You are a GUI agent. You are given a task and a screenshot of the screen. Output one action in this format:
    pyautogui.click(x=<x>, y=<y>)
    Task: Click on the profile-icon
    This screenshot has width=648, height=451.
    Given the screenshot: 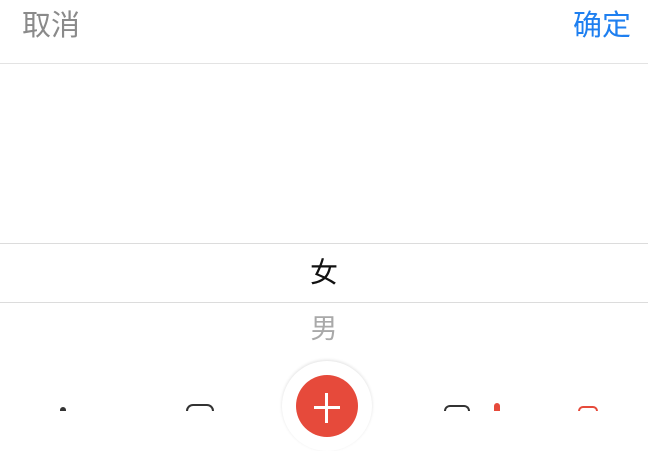 What is the action you would take?
    pyautogui.click(x=588, y=408)
    